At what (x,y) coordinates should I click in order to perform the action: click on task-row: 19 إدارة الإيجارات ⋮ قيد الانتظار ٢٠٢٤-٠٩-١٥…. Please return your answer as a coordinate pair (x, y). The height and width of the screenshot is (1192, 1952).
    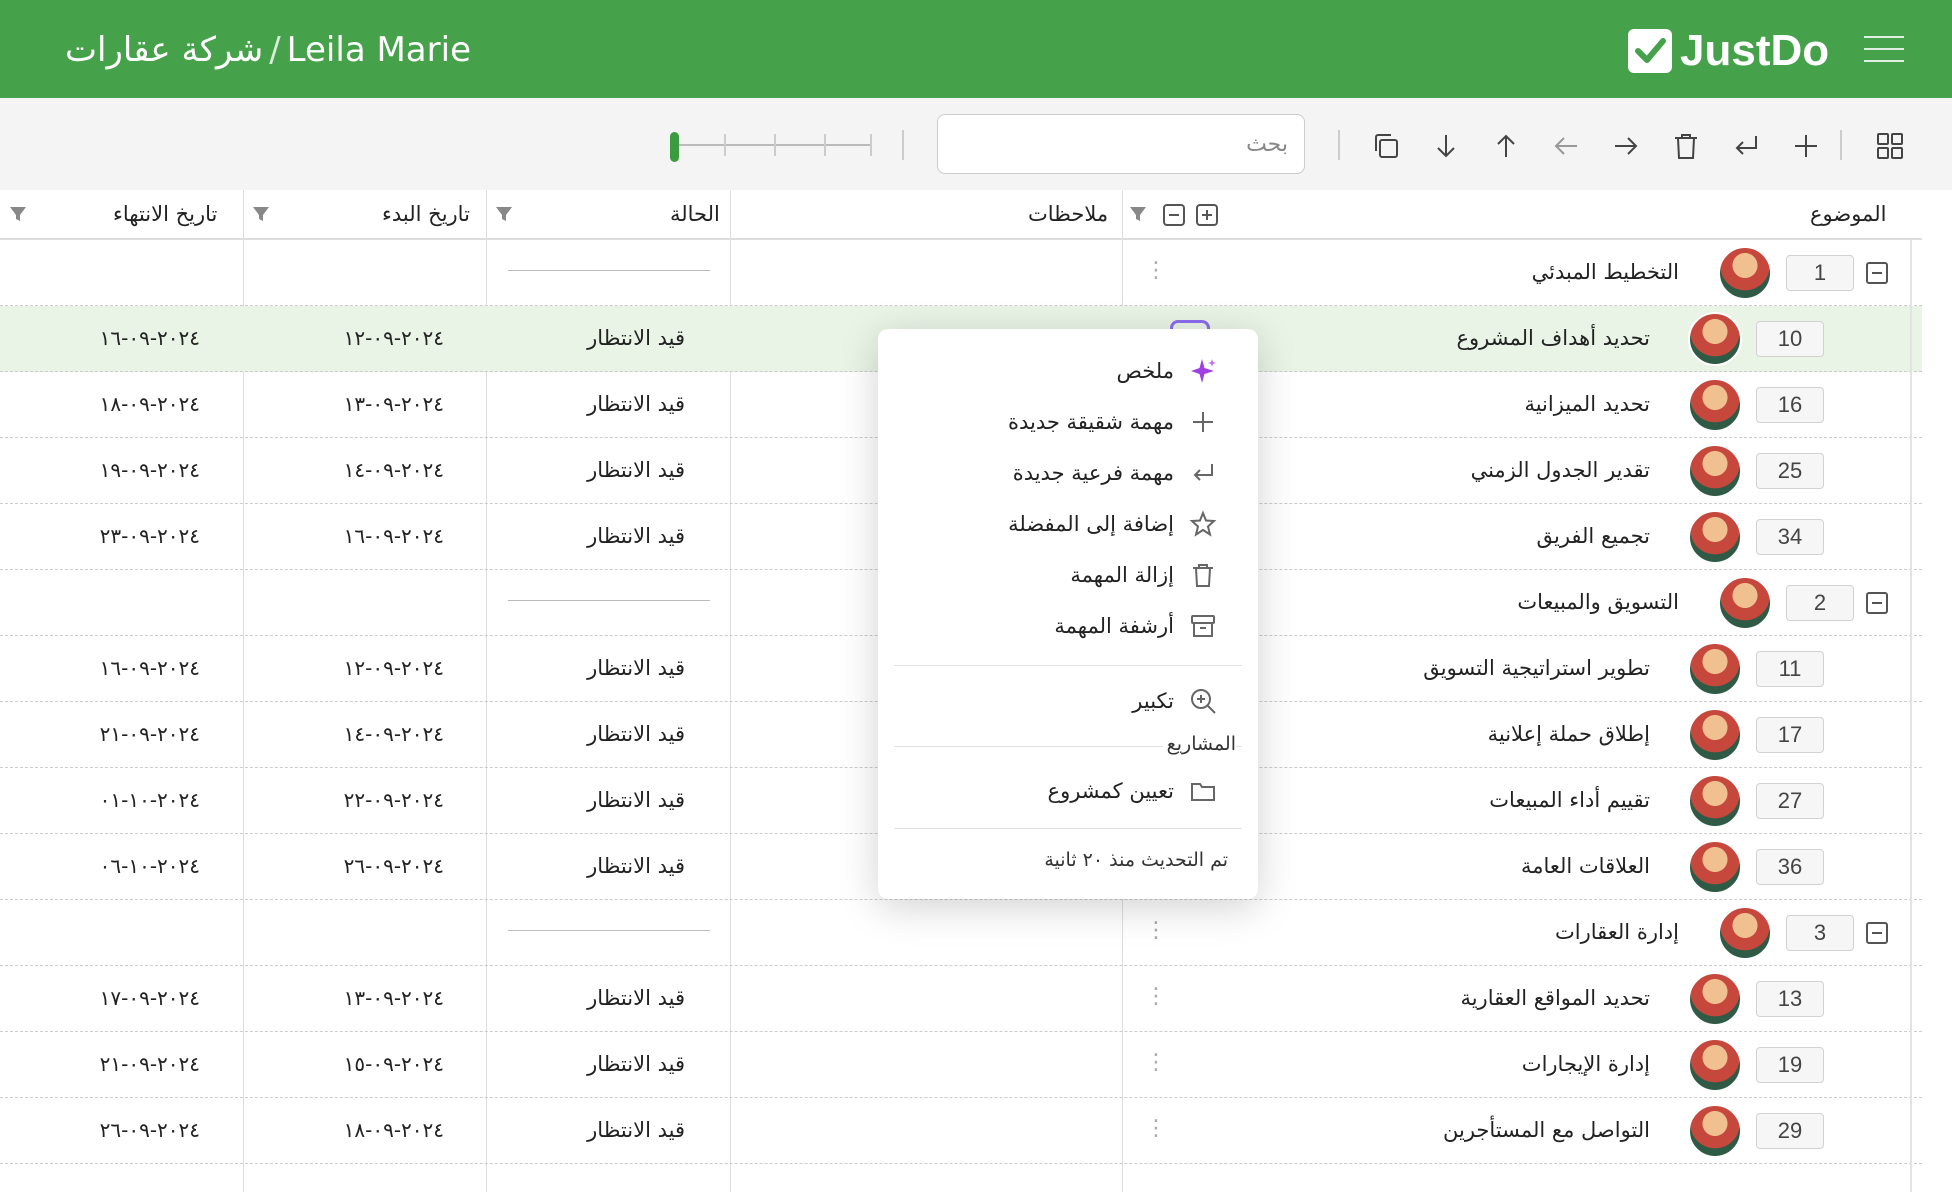
    Looking at the image, I should click on (961, 1065).